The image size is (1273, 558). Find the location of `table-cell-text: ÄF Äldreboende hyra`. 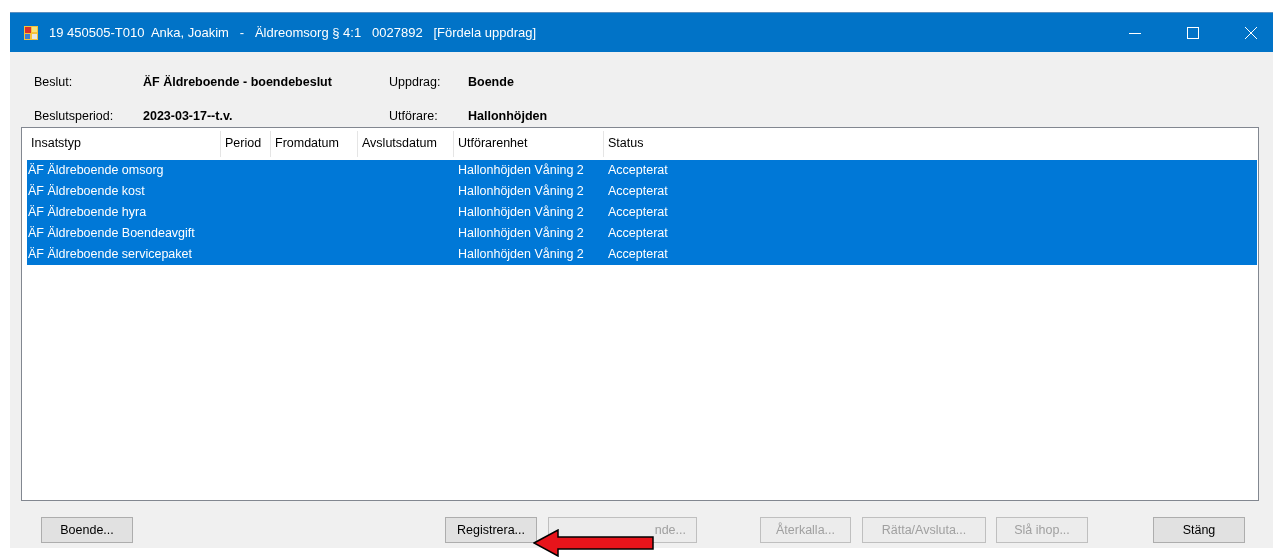

table-cell-text: ÄF Äldreboende hyra is located at coordinates (87, 212).